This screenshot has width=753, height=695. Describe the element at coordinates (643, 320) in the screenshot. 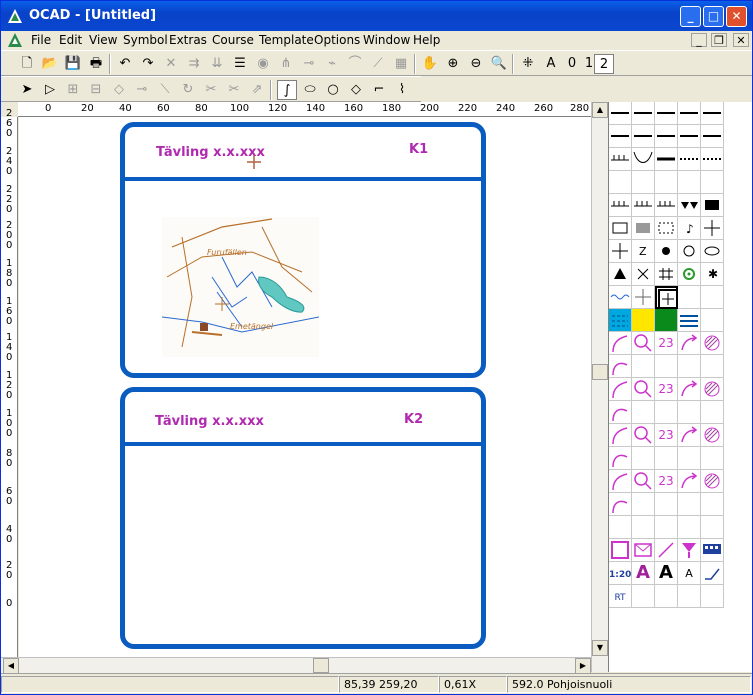

I see `symbol-yellow` at that location.